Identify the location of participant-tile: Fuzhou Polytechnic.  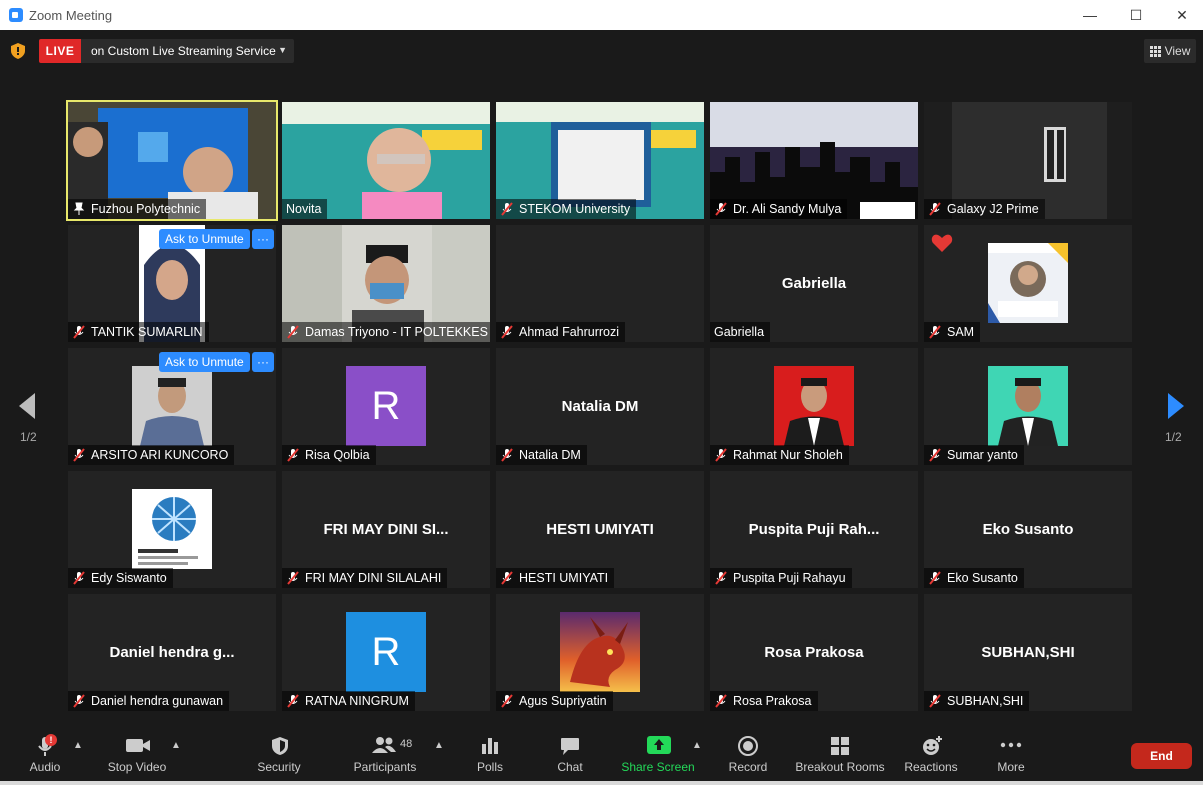
(172, 160).